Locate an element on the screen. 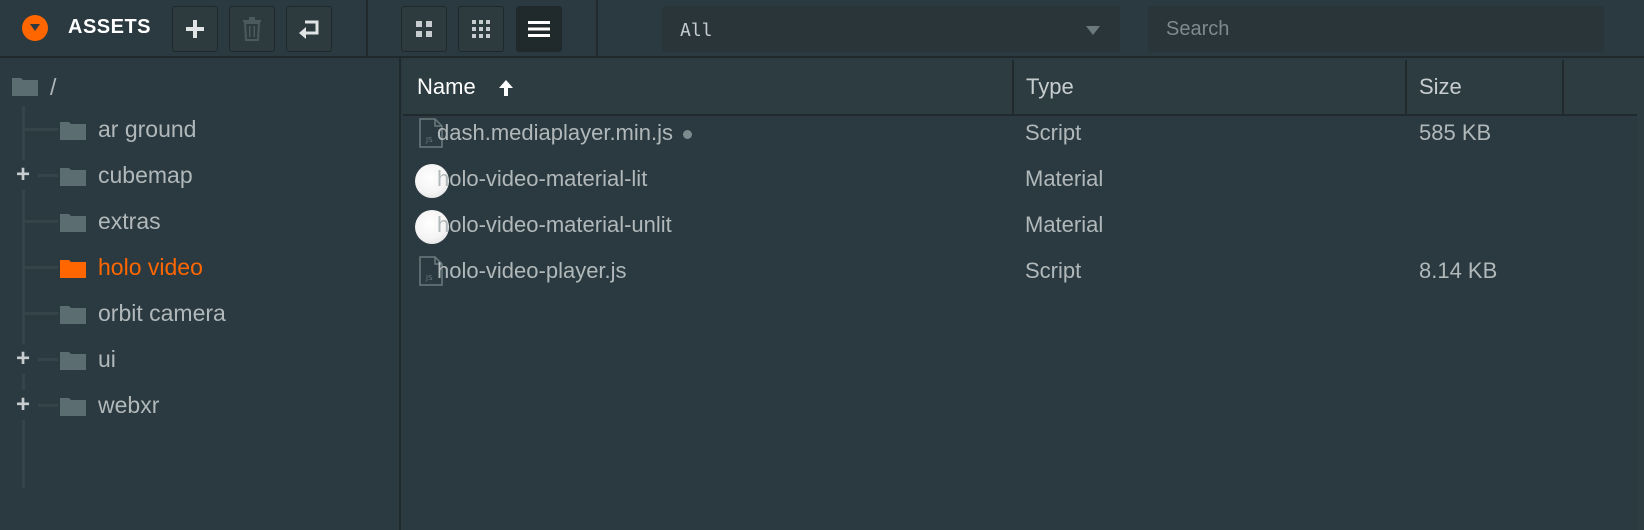  add-asset-button is located at coordinates (195, 29).